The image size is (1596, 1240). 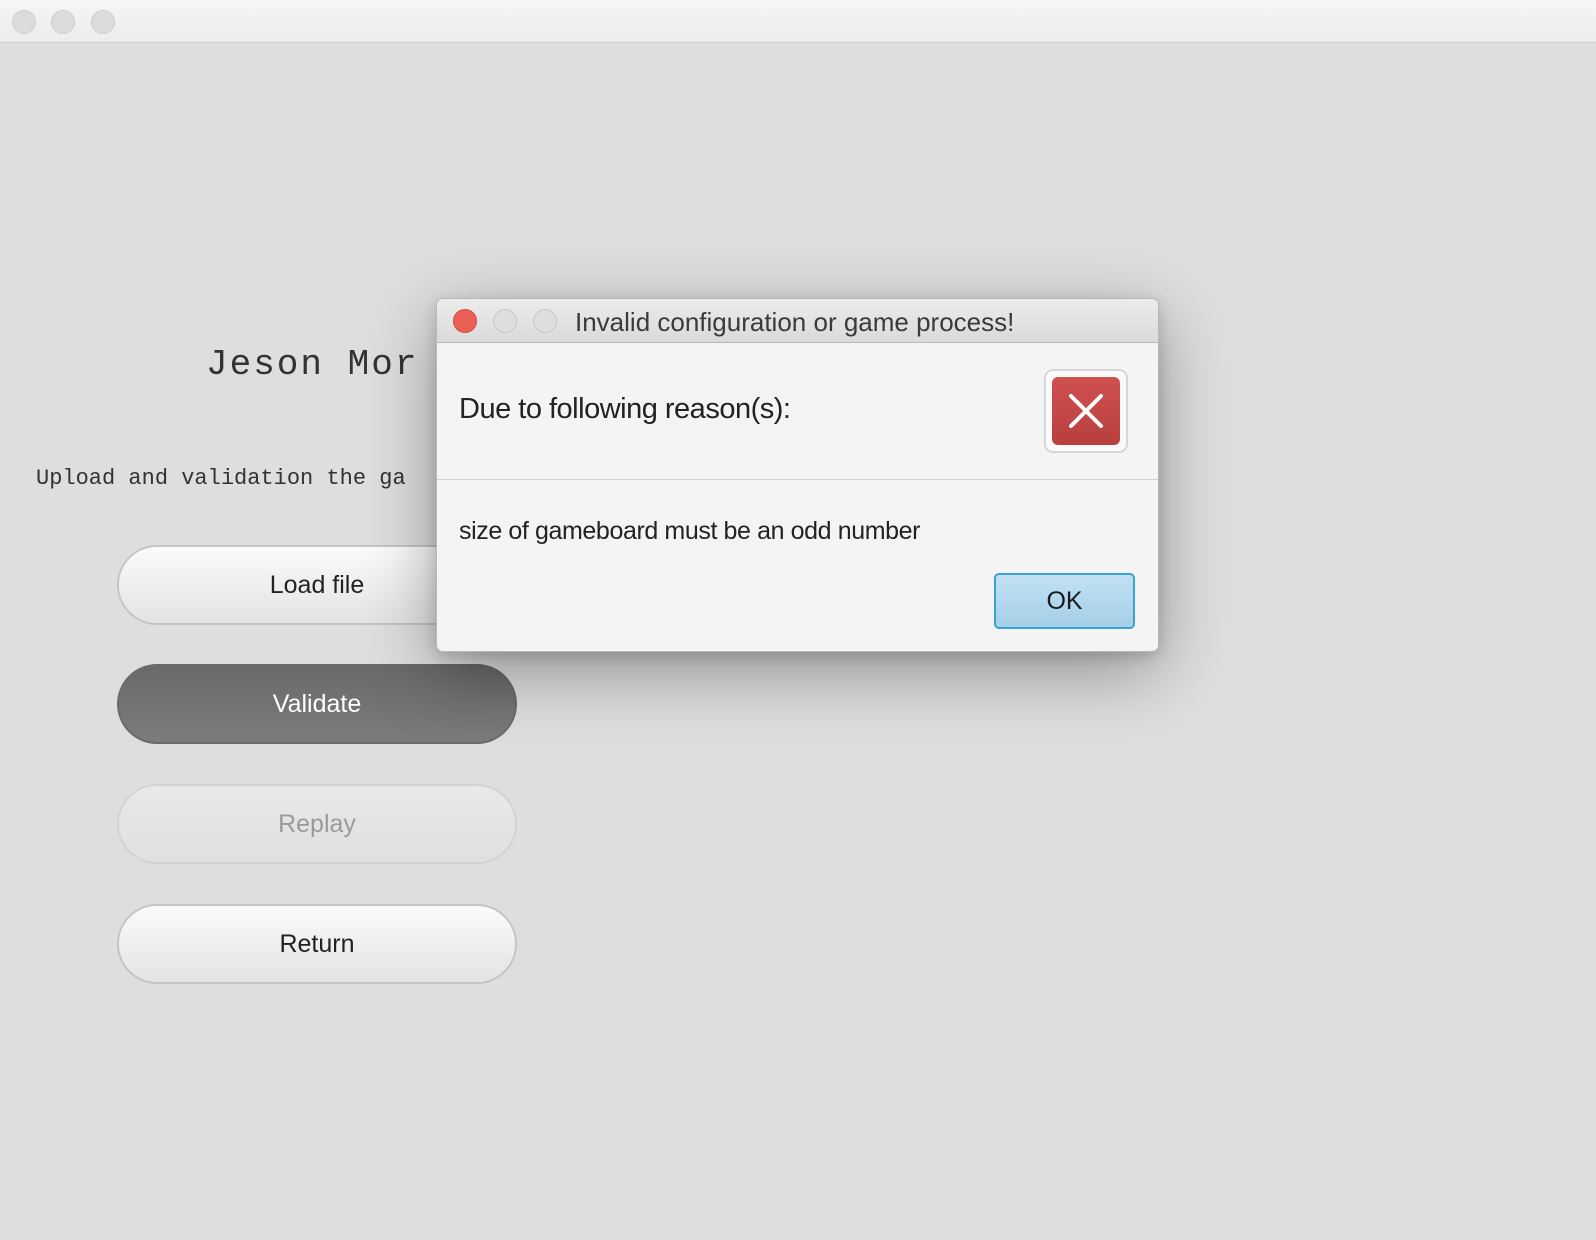 What do you see at coordinates (63, 22) in the screenshot?
I see `window-minimize-button` at bounding box center [63, 22].